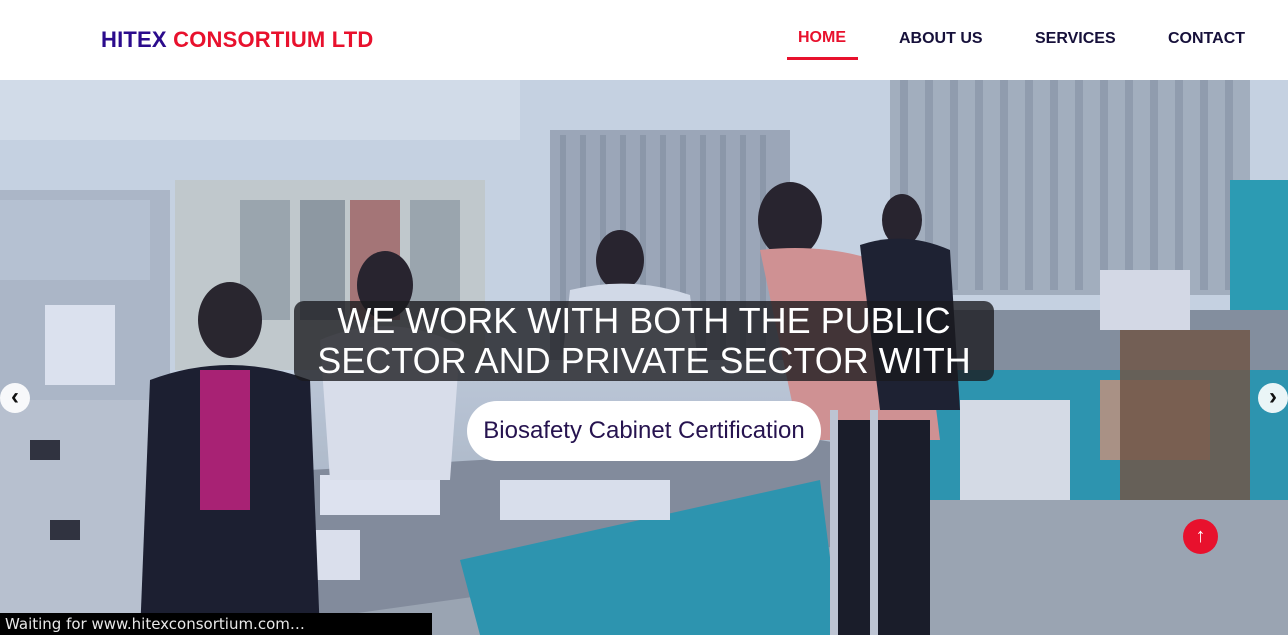 Image resolution: width=1288 pixels, height=635 pixels. I want to click on brand-logo: HITEX CONSORTIUM LTD, so click(237, 40).